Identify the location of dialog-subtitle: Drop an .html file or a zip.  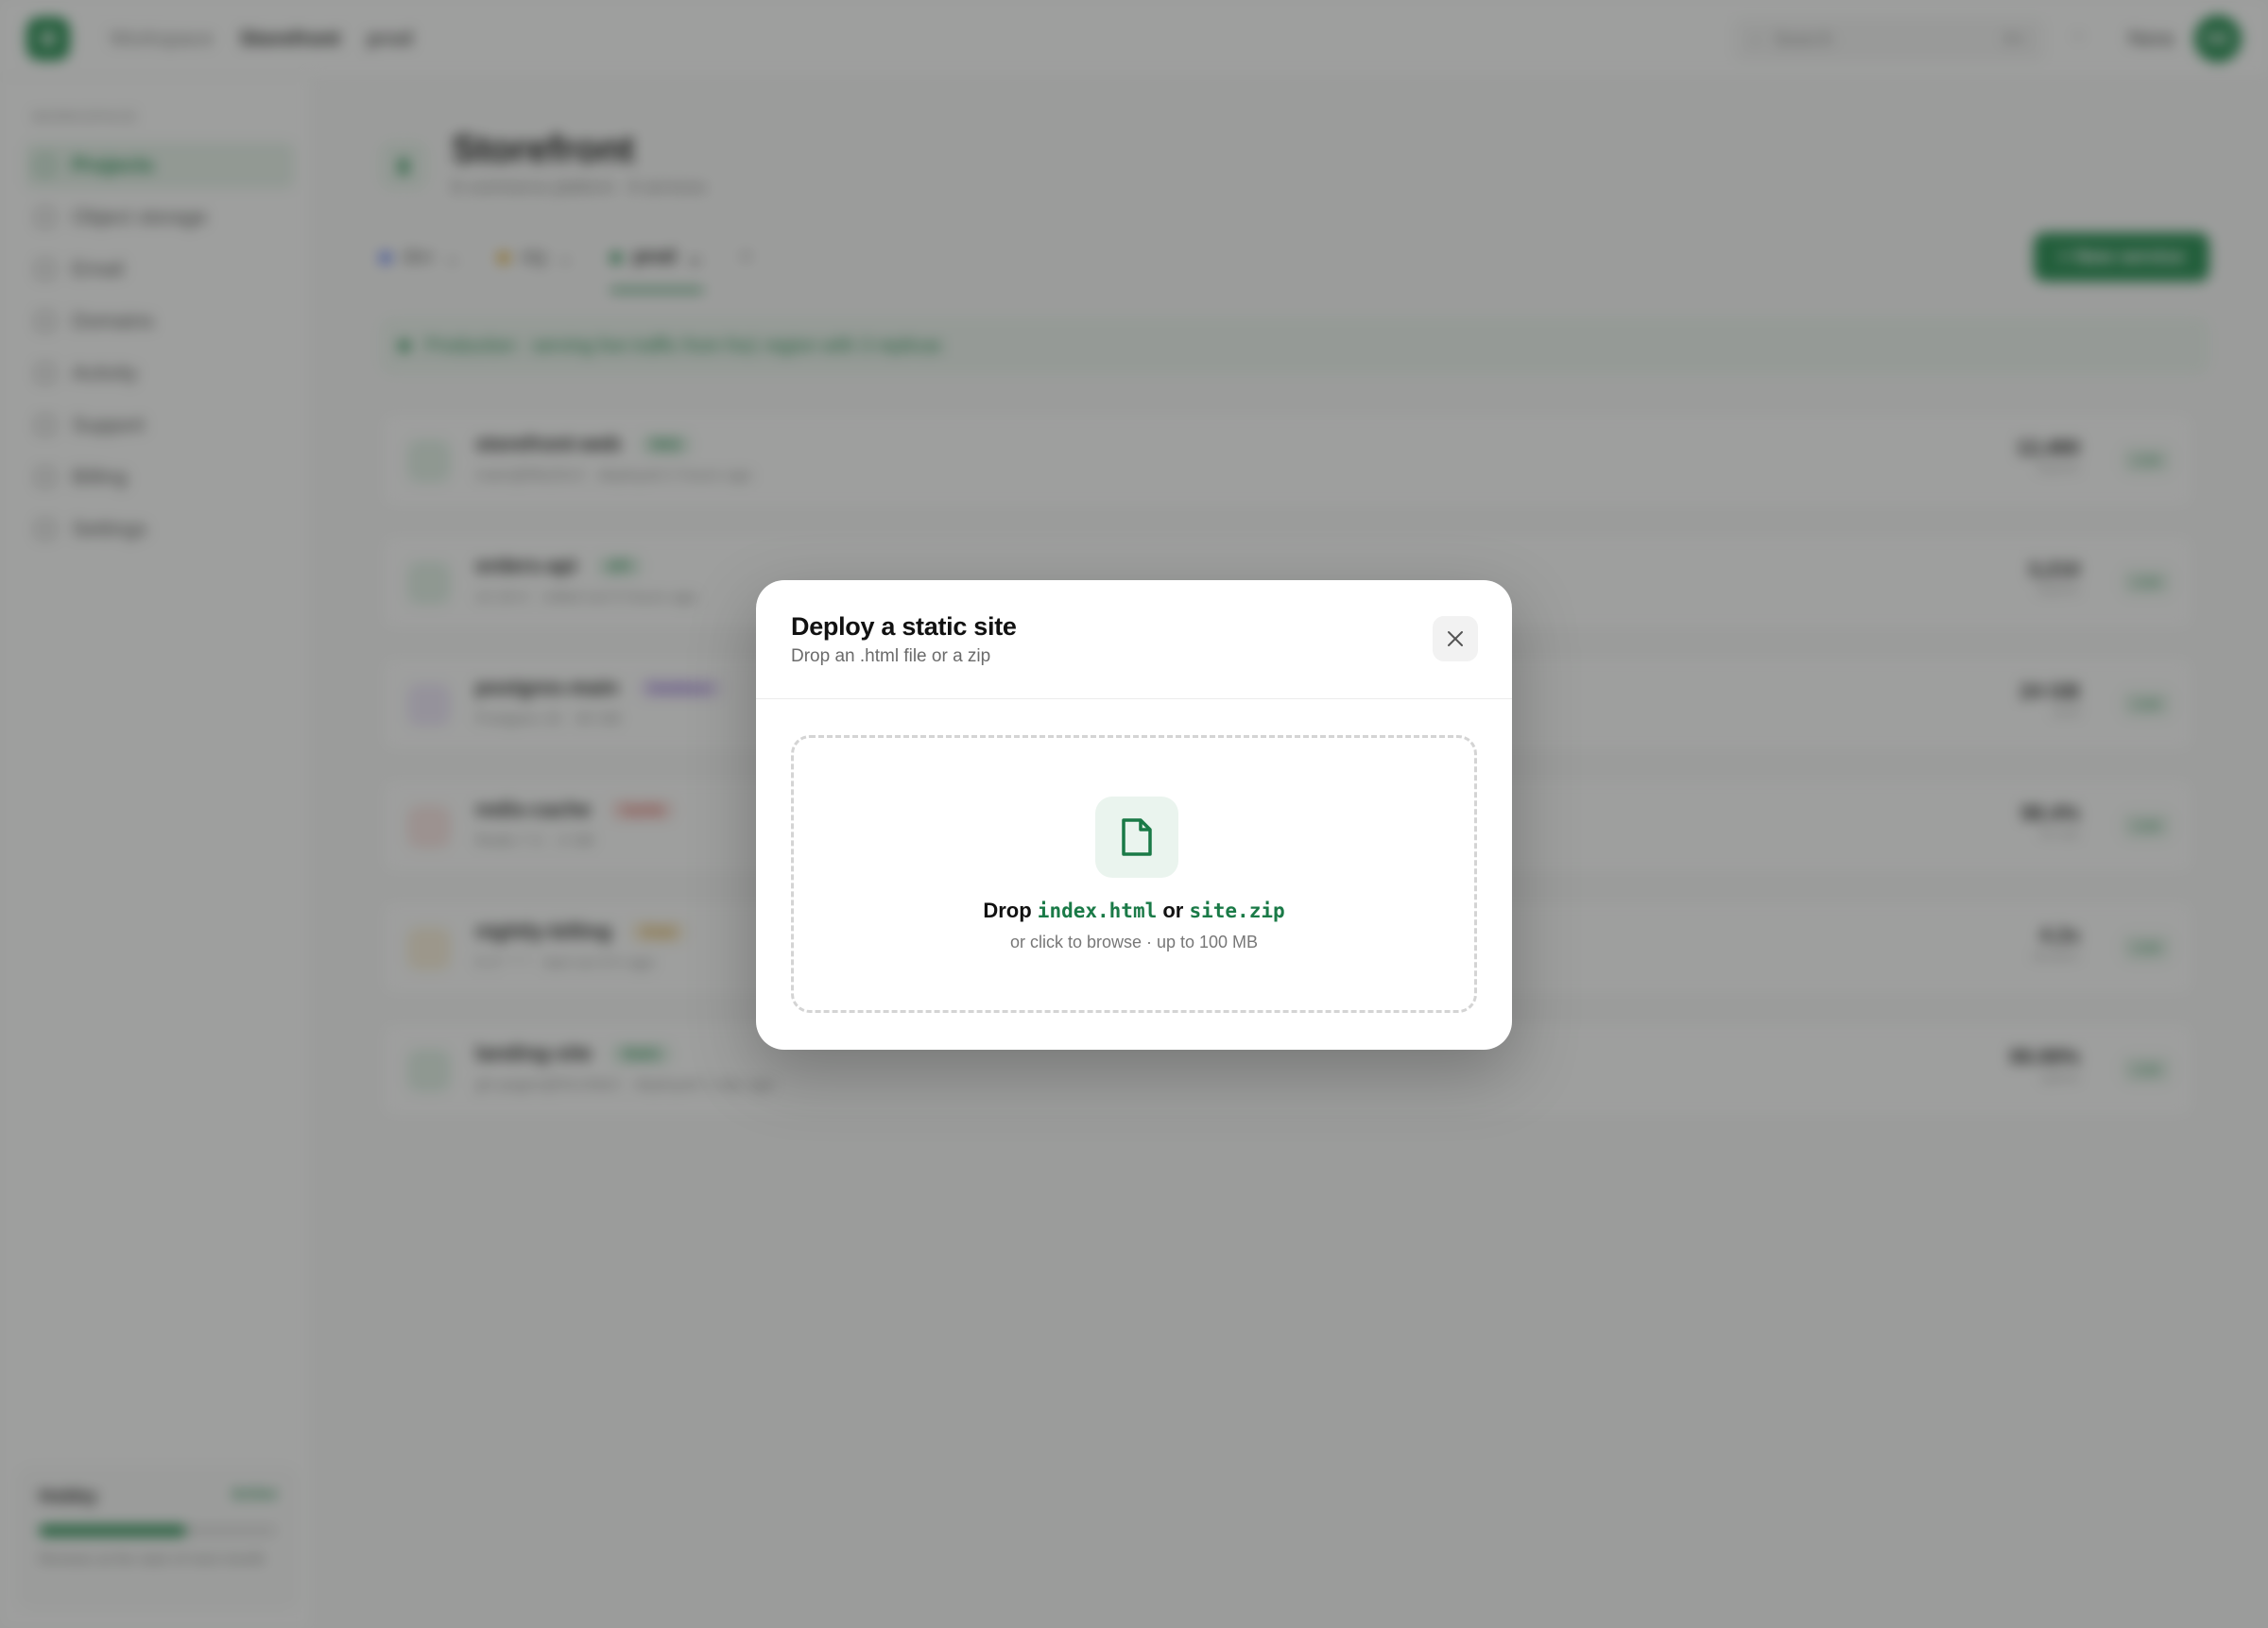
(891, 656).